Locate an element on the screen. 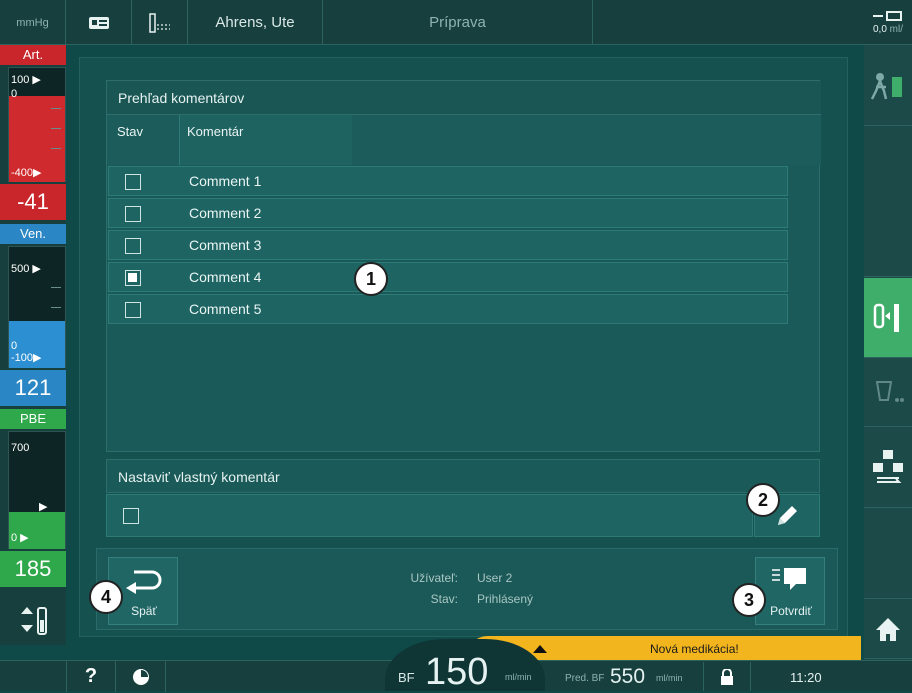  column-status: Stav is located at coordinates (130, 131).